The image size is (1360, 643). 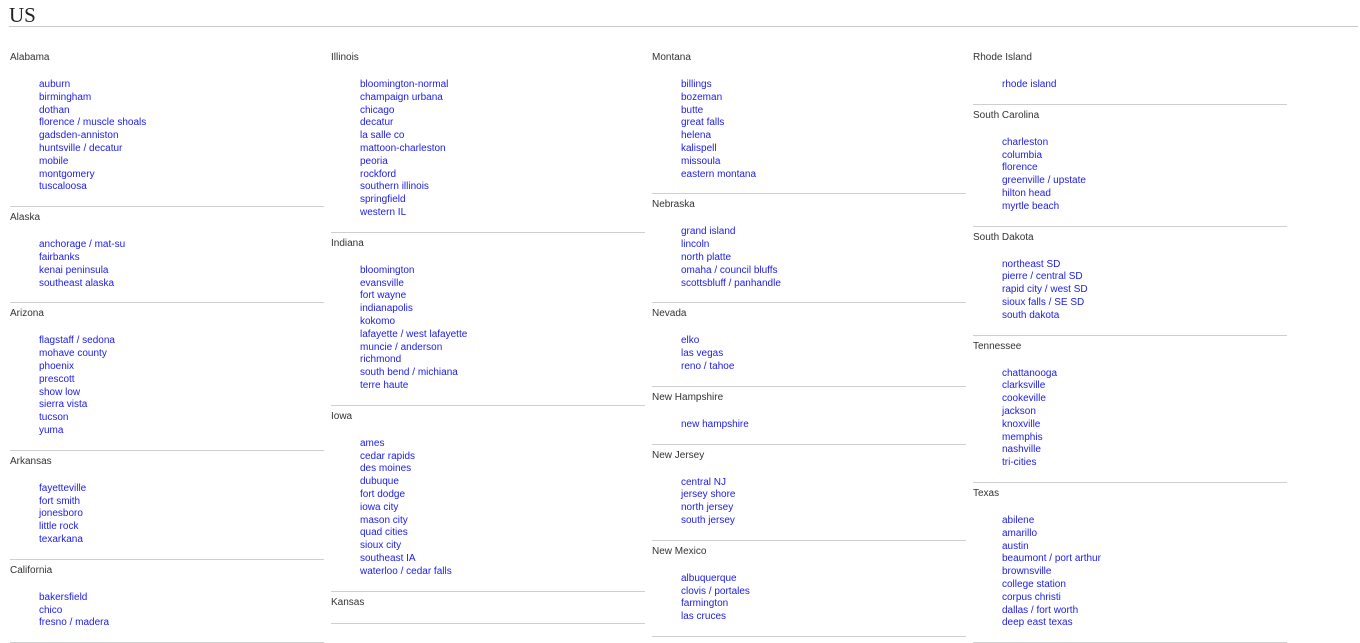 What do you see at coordinates (699, 148) in the screenshot?
I see `city-link-kalispell: kalispell` at bounding box center [699, 148].